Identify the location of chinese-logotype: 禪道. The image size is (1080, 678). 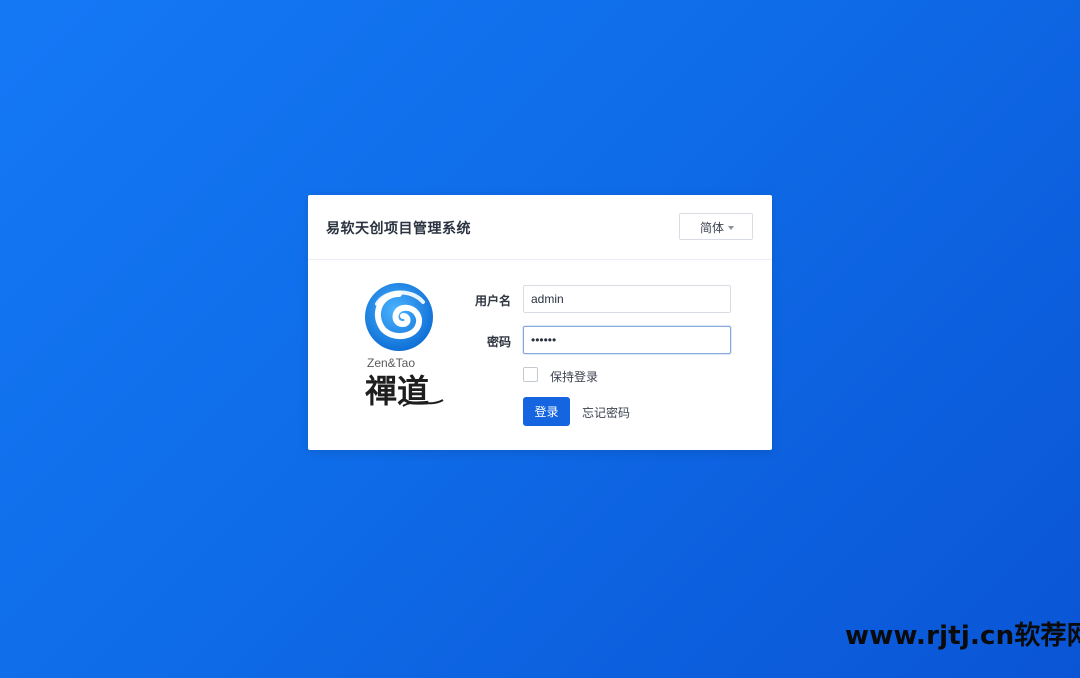
(404, 391).